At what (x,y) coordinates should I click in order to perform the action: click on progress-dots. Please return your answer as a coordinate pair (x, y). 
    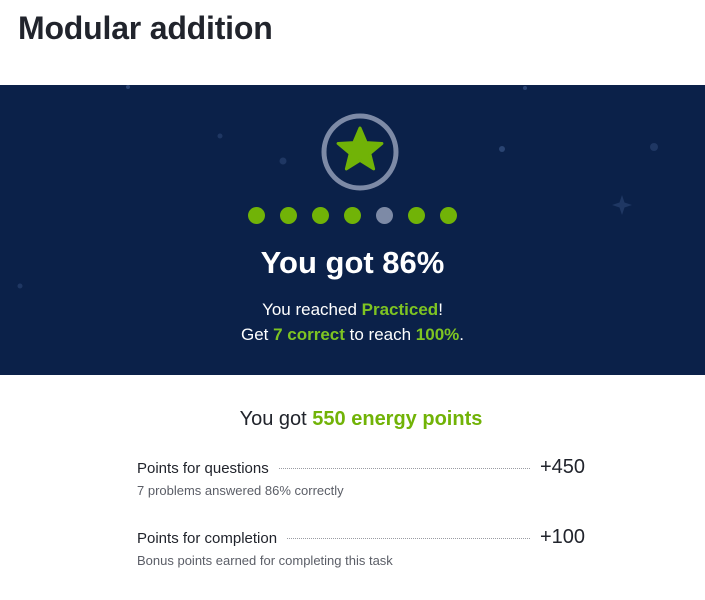
    Looking at the image, I should click on (352, 215).